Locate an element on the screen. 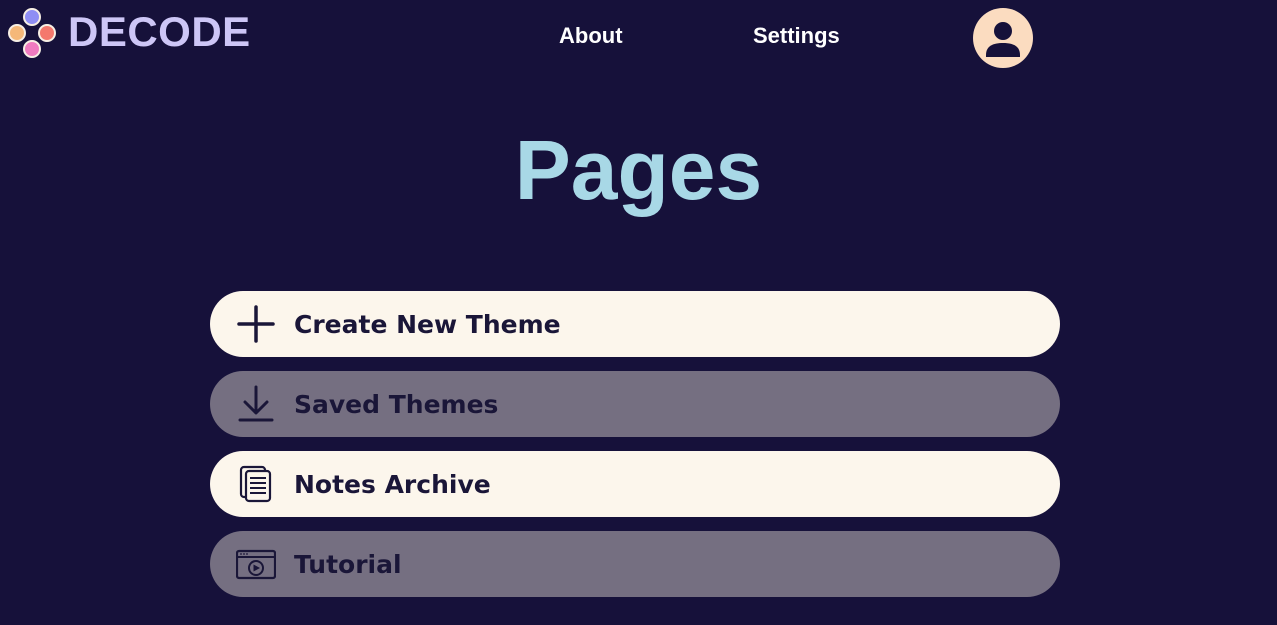  documents-icon is located at coordinates (256, 484).